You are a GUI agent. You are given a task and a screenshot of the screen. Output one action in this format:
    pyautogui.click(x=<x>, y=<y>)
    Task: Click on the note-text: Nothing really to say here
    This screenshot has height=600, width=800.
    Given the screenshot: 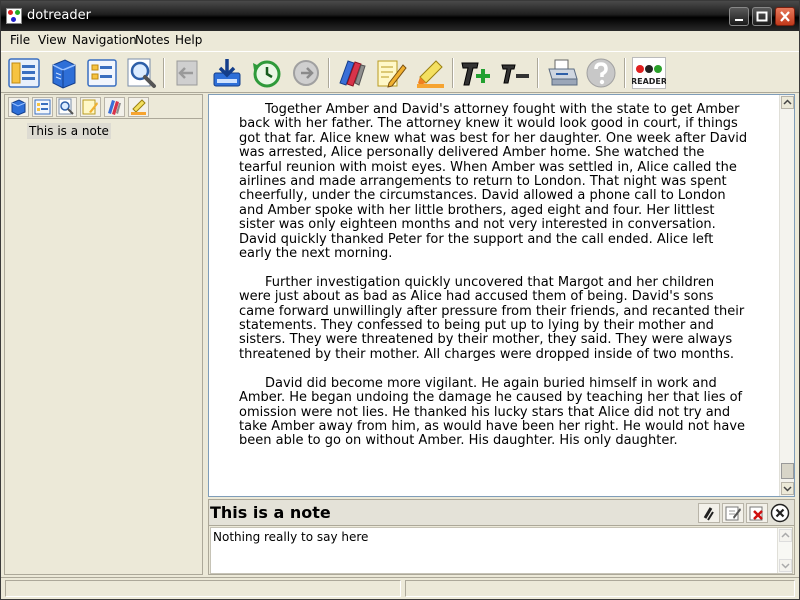 What is the action you would take?
    pyautogui.click(x=291, y=537)
    